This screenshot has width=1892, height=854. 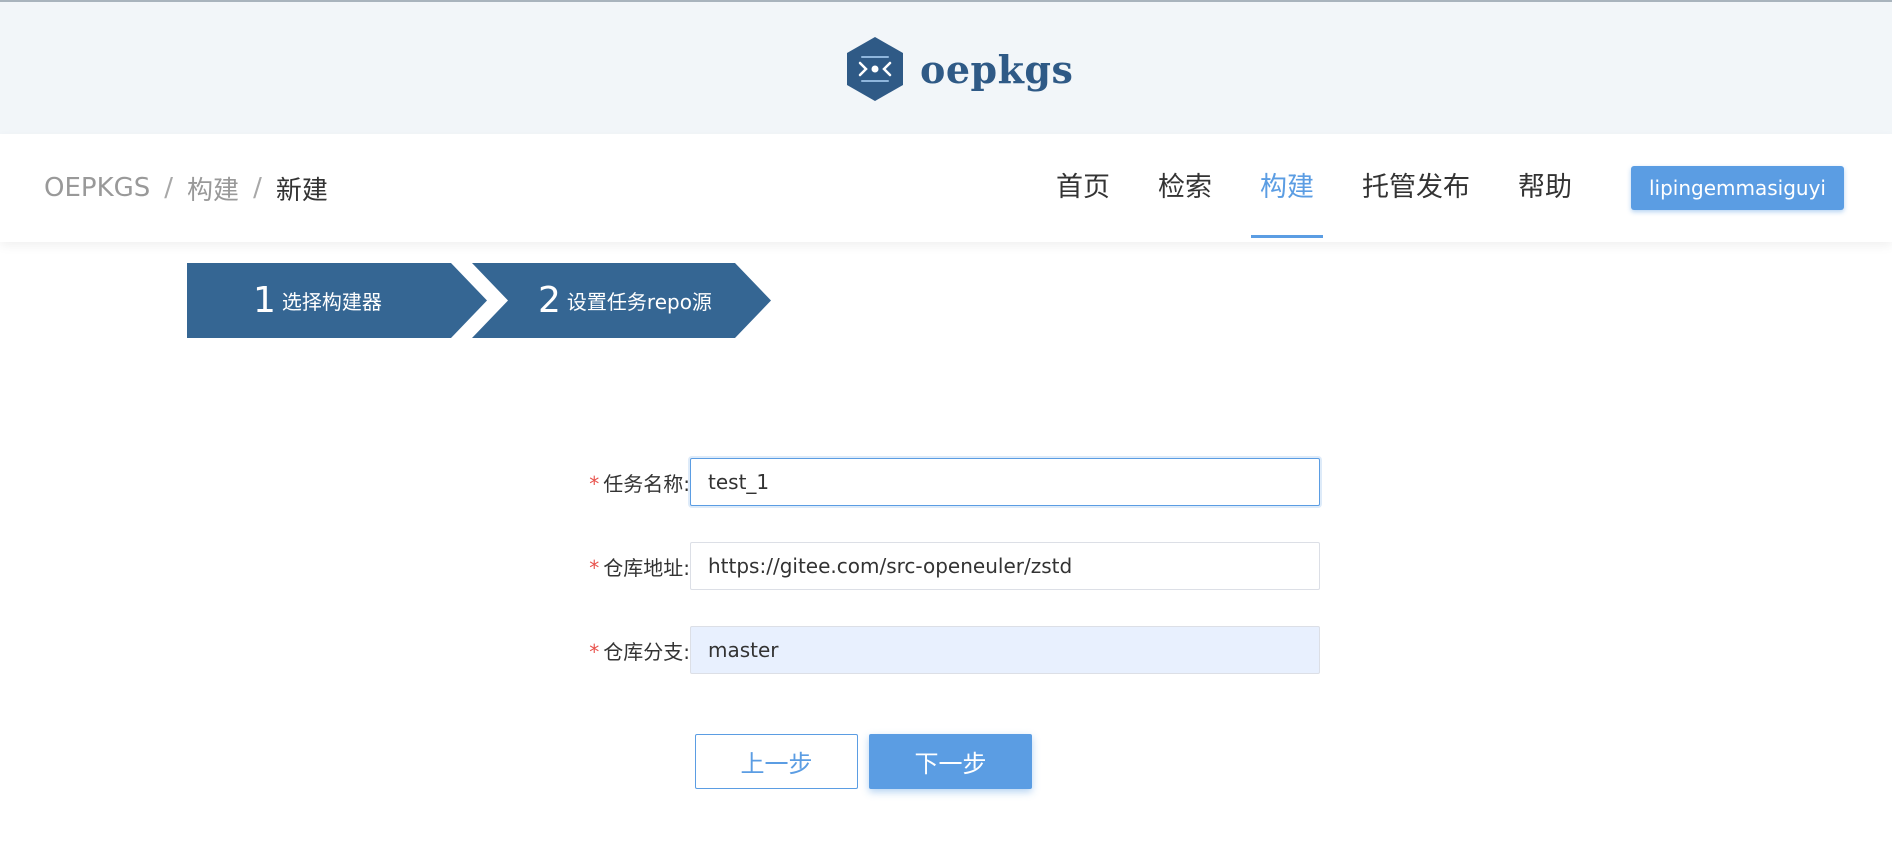 What do you see at coordinates (997, 69) in the screenshot?
I see `brand-name: oepkgs` at bounding box center [997, 69].